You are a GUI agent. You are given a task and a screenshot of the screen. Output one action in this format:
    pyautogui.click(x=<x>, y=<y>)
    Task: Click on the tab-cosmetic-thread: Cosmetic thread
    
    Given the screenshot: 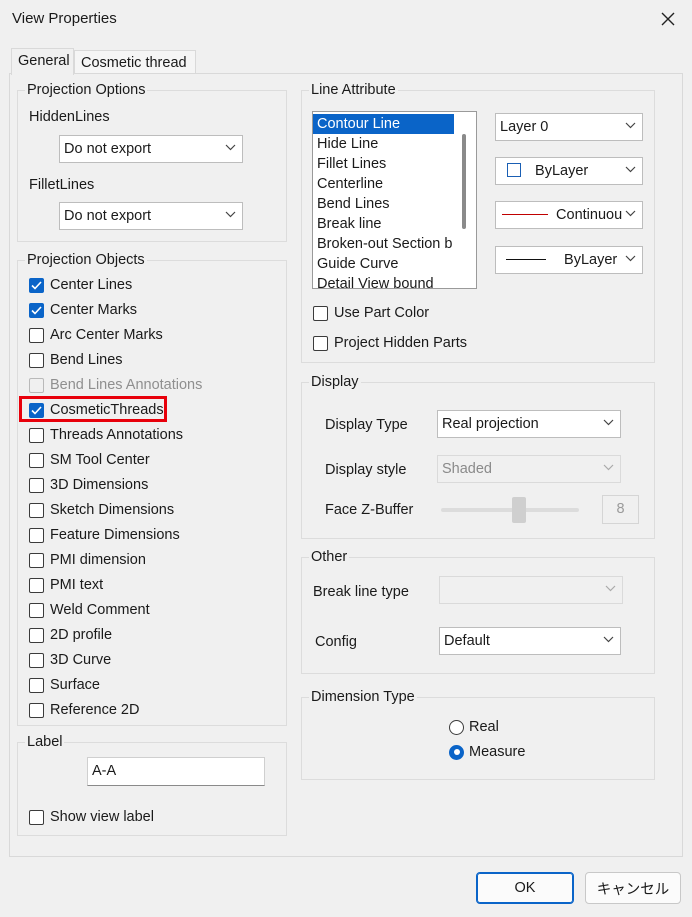 What is the action you would take?
    pyautogui.click(x=135, y=62)
    